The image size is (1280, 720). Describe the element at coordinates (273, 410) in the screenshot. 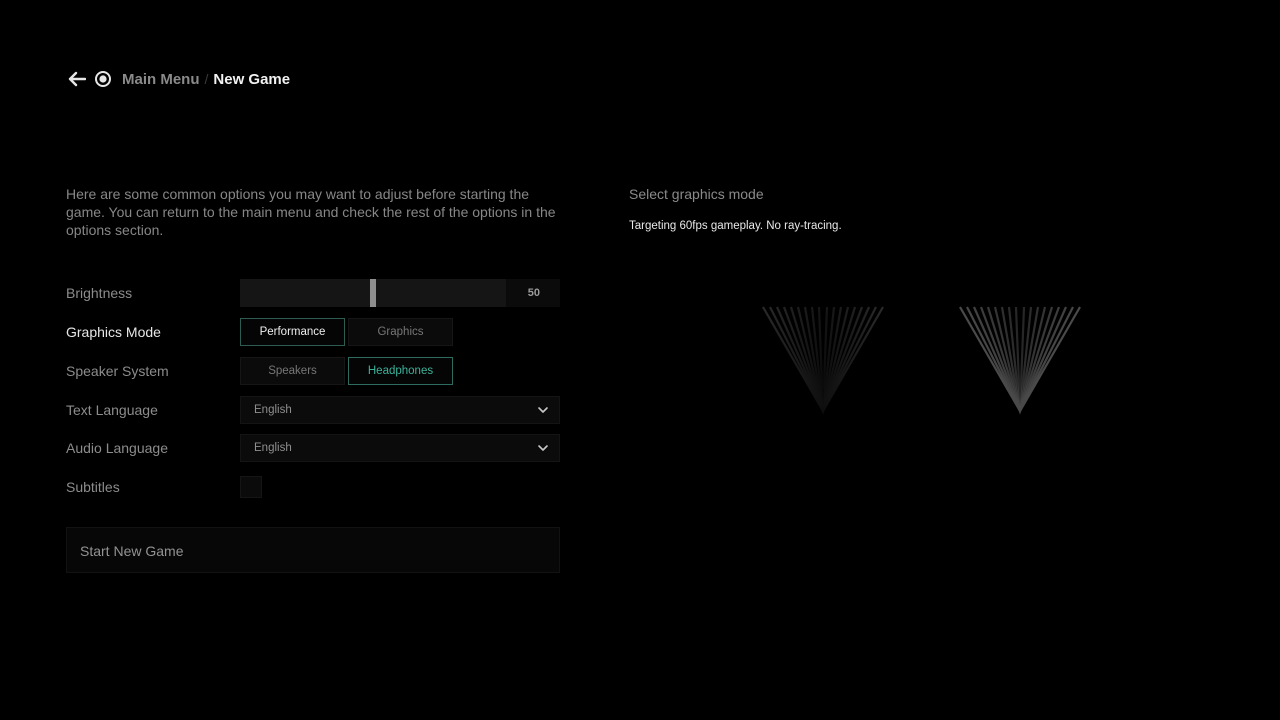

I see `text-language-value: English` at that location.